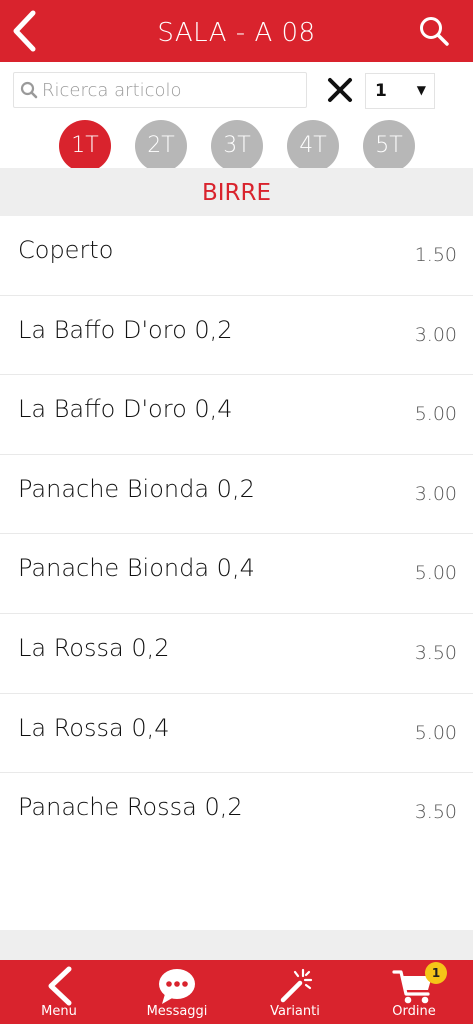  I want to click on turn-1-button: 1T, so click(85, 146).